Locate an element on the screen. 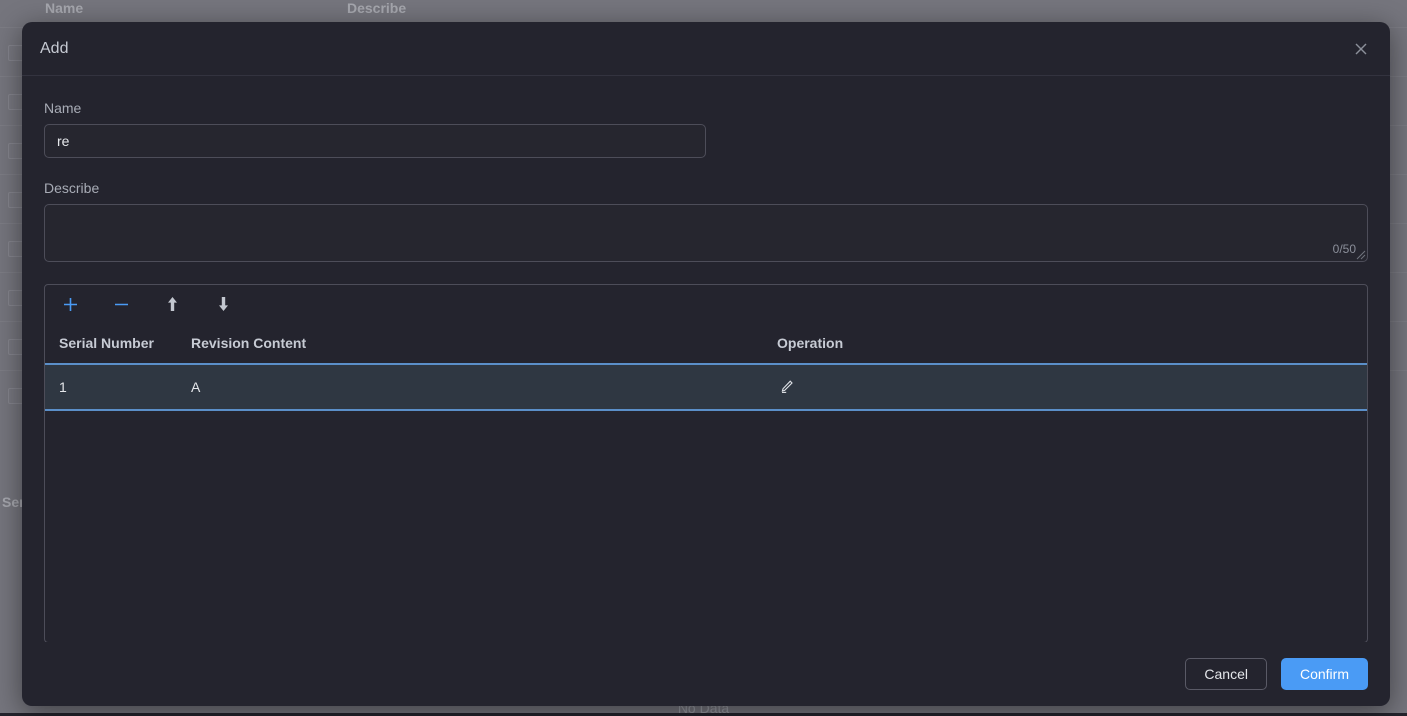 Image resolution: width=1407 pixels, height=716 pixels. cell-serial-number: 1 is located at coordinates (118, 387).